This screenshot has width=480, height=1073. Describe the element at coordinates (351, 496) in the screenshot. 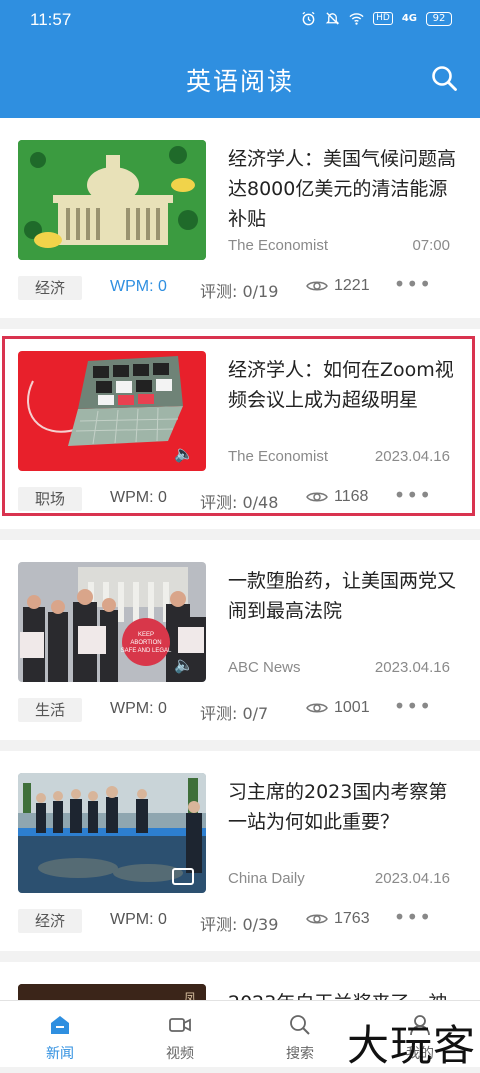

I see `view-count-value: 1168` at that location.